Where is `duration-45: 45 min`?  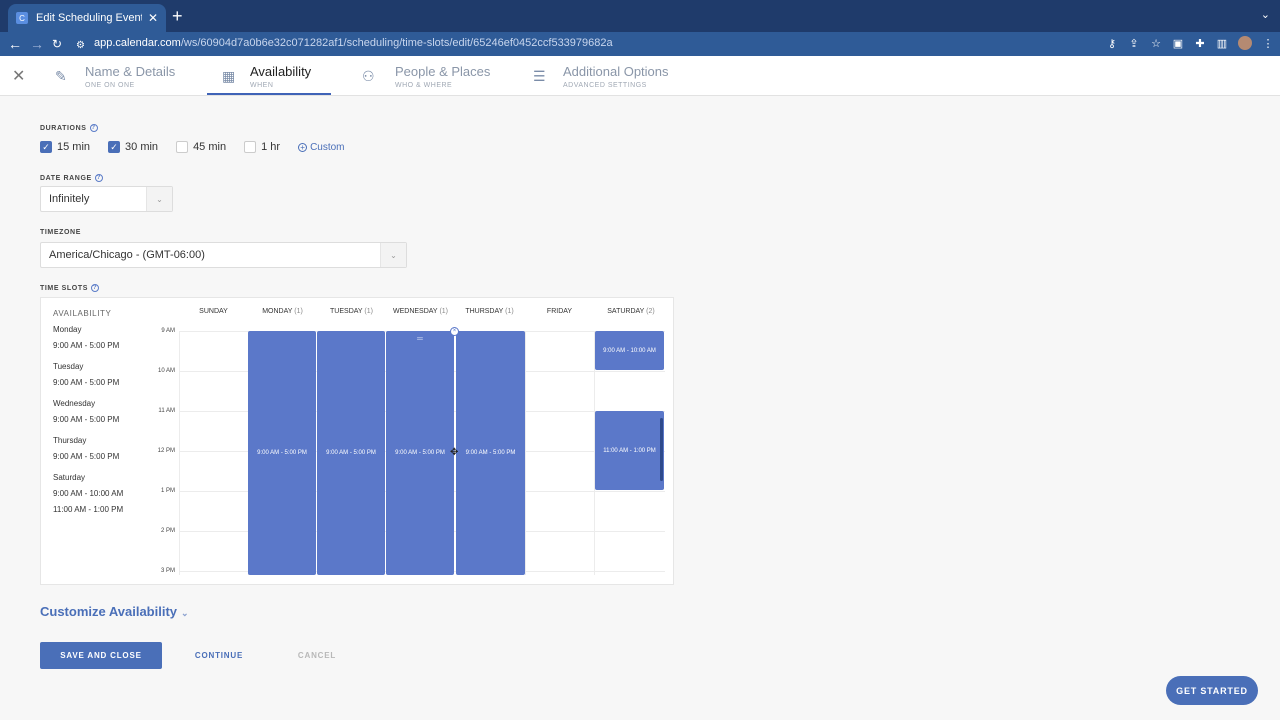
duration-45: 45 min is located at coordinates (201, 147).